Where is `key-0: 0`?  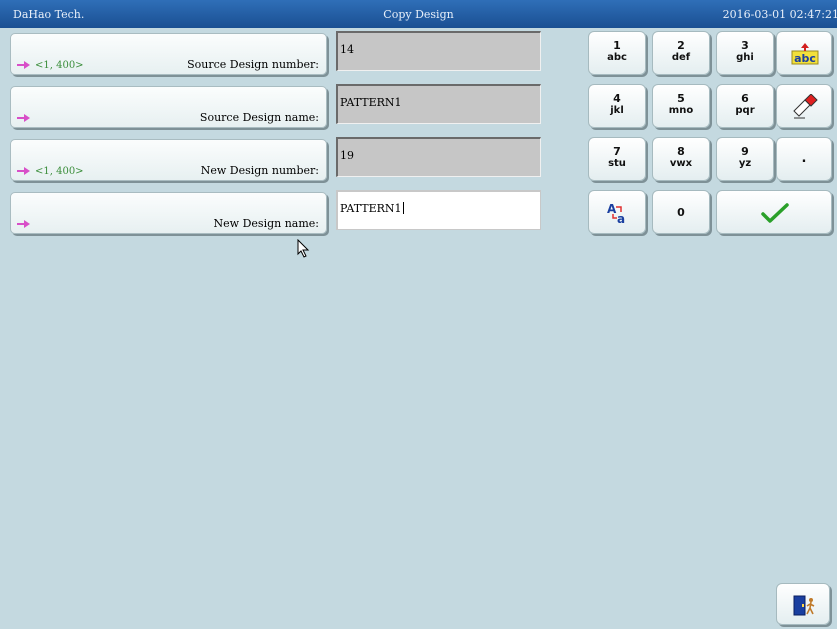
key-0: 0 is located at coordinates (681, 212).